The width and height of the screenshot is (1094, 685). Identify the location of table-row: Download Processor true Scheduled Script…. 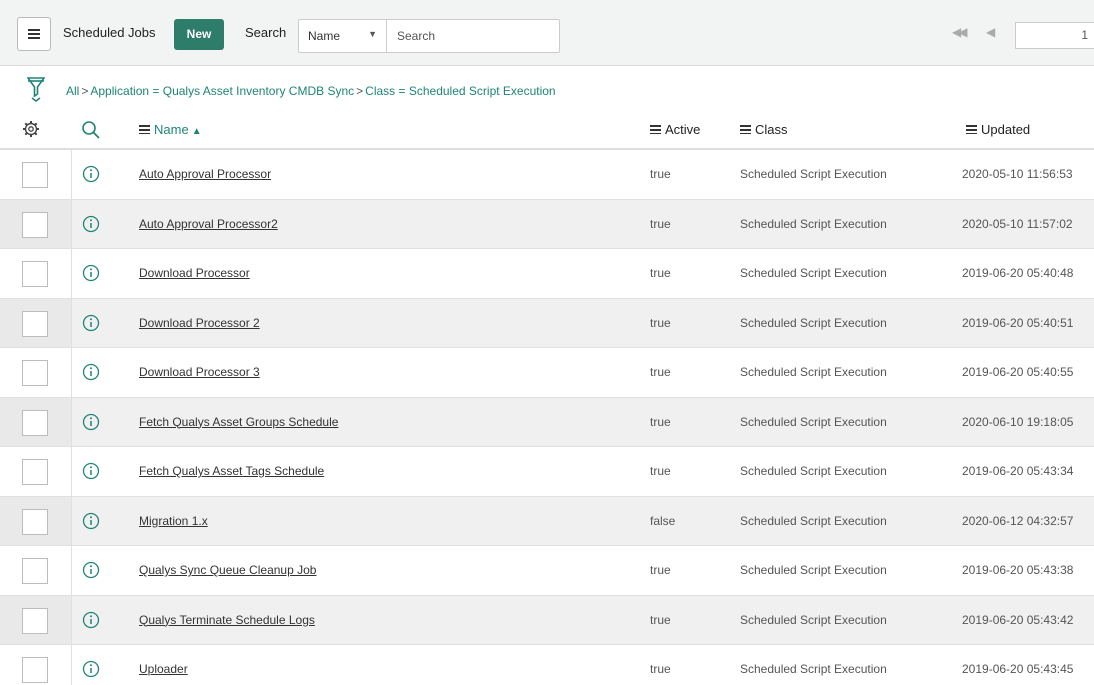
(547, 274).